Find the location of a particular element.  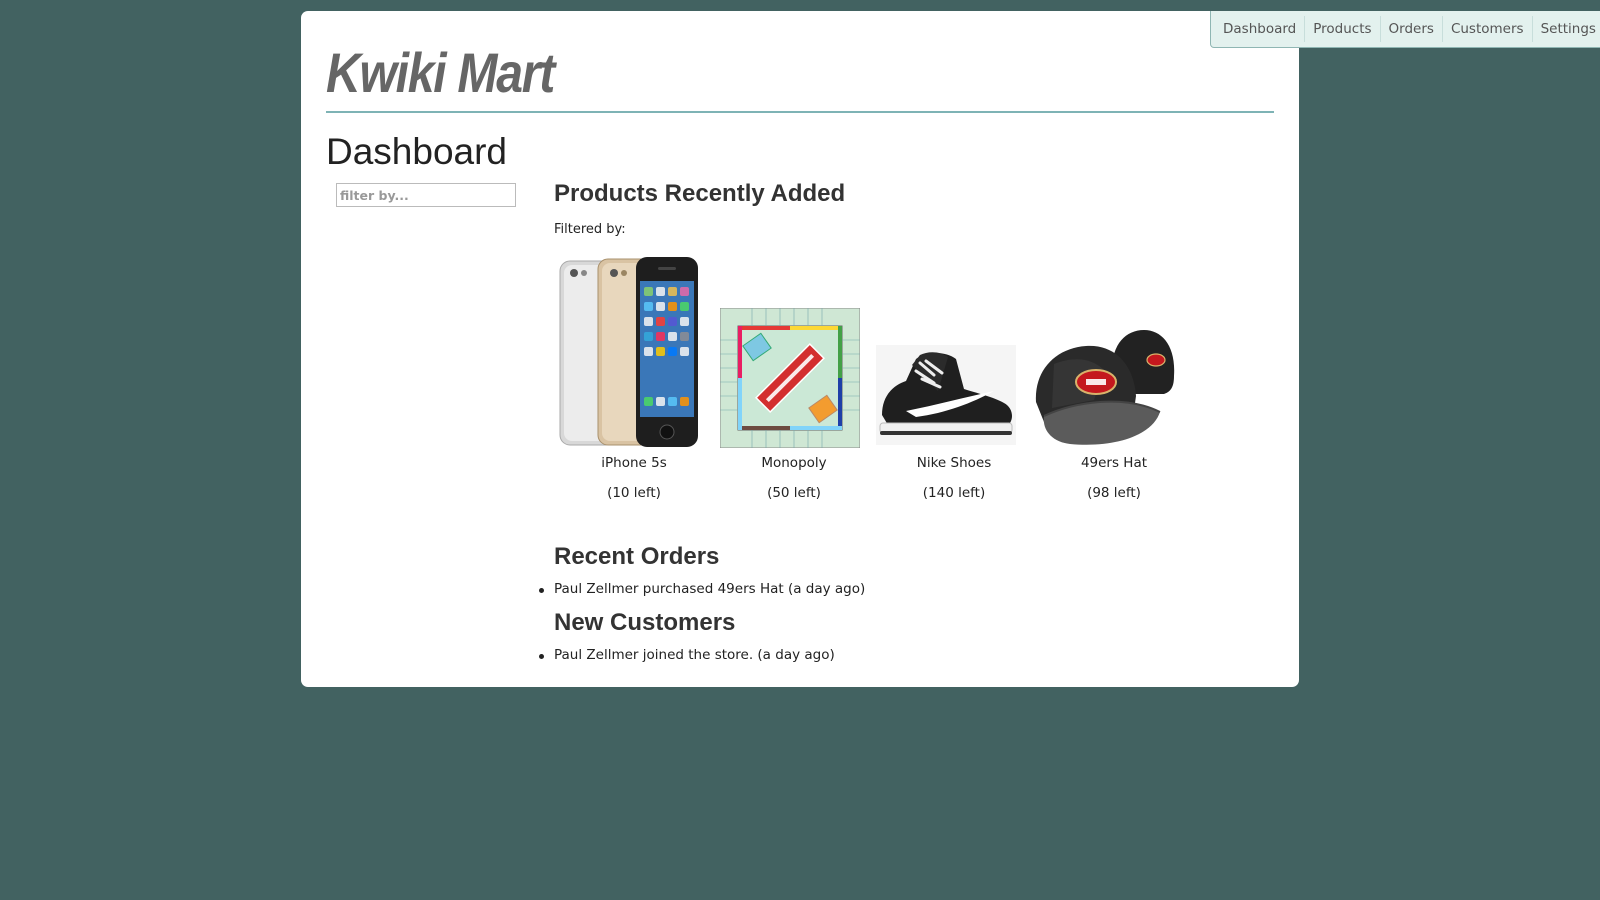

iphone-image is located at coordinates (628, 352).